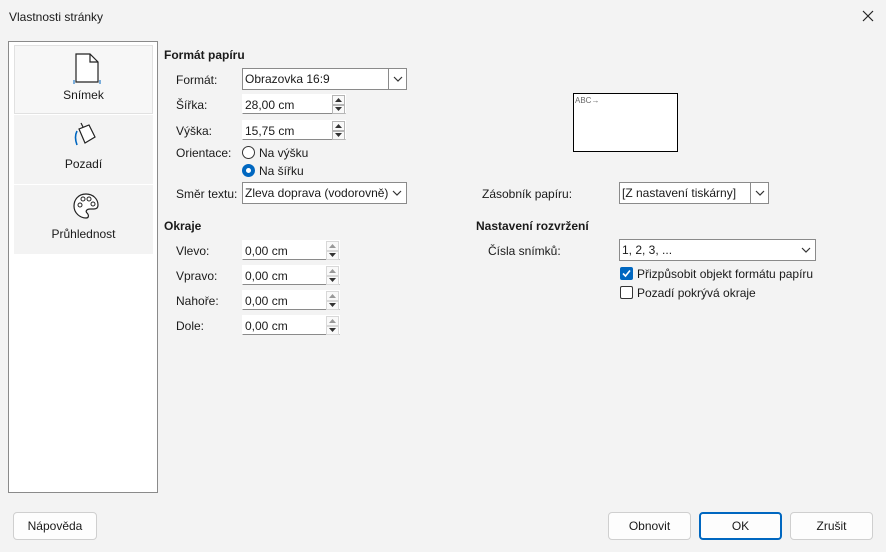  I want to click on paint-bucket-icon, so click(86, 136).